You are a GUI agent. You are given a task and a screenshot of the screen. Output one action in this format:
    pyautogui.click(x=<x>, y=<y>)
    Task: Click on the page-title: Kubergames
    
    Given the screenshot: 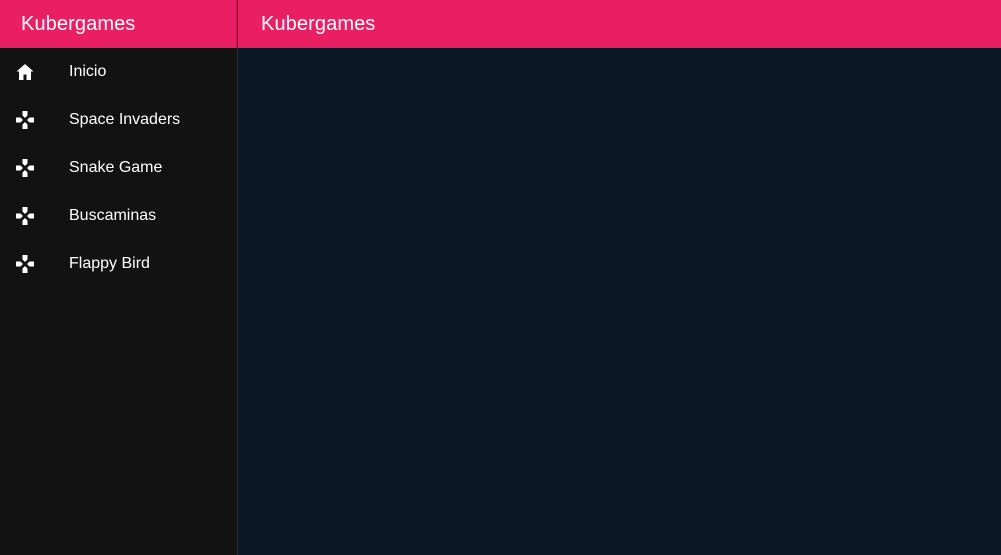 What is the action you would take?
    pyautogui.click(x=318, y=23)
    